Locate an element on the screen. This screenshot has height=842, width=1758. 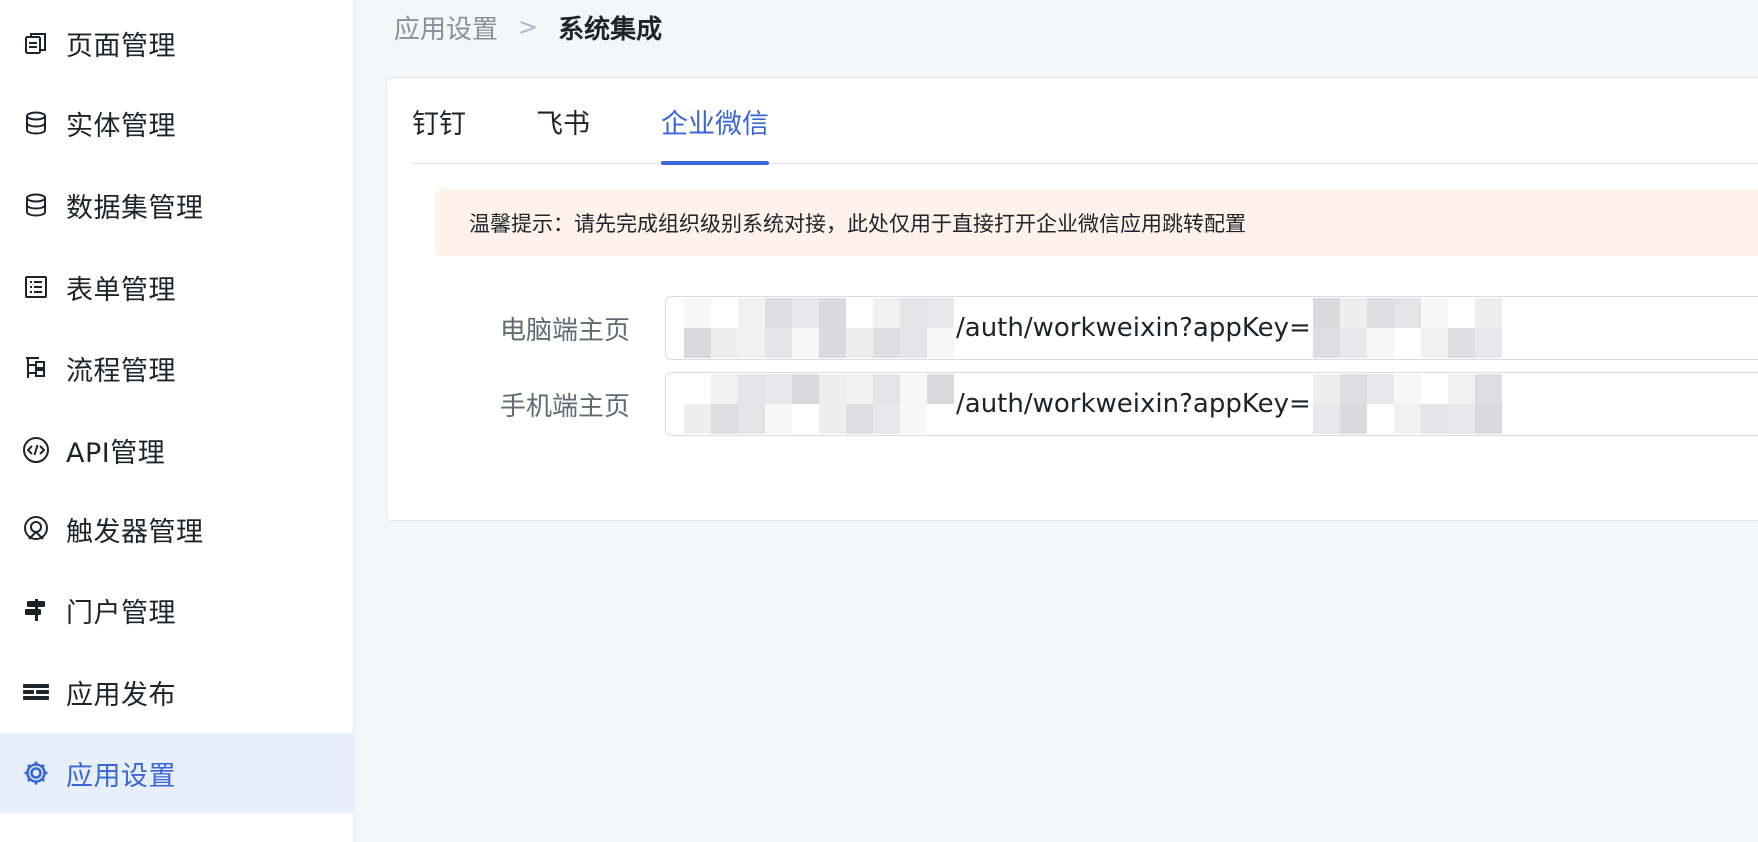
tab-feishu: 飞书 is located at coordinates (563, 133).